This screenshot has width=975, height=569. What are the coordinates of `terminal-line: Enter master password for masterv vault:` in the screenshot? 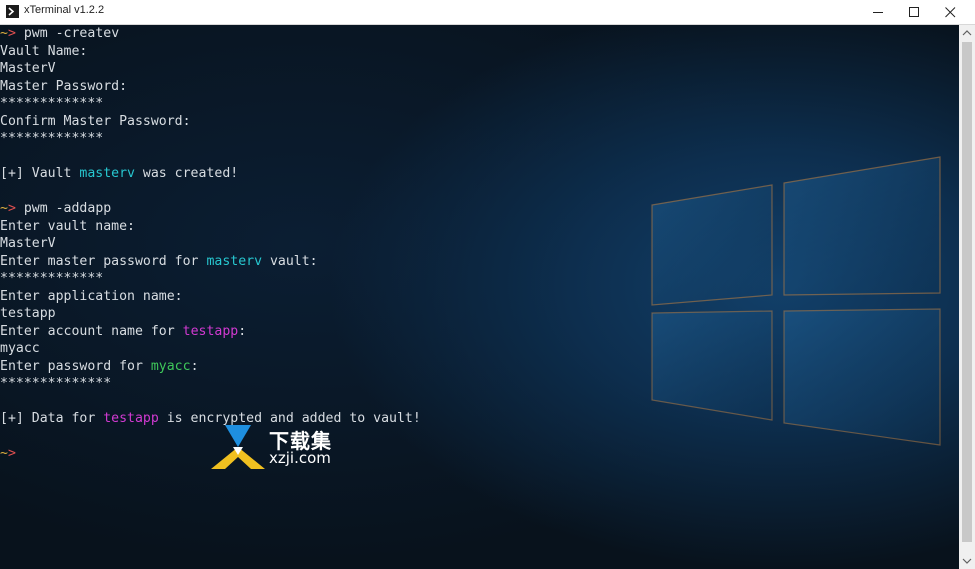 It's located at (210, 262).